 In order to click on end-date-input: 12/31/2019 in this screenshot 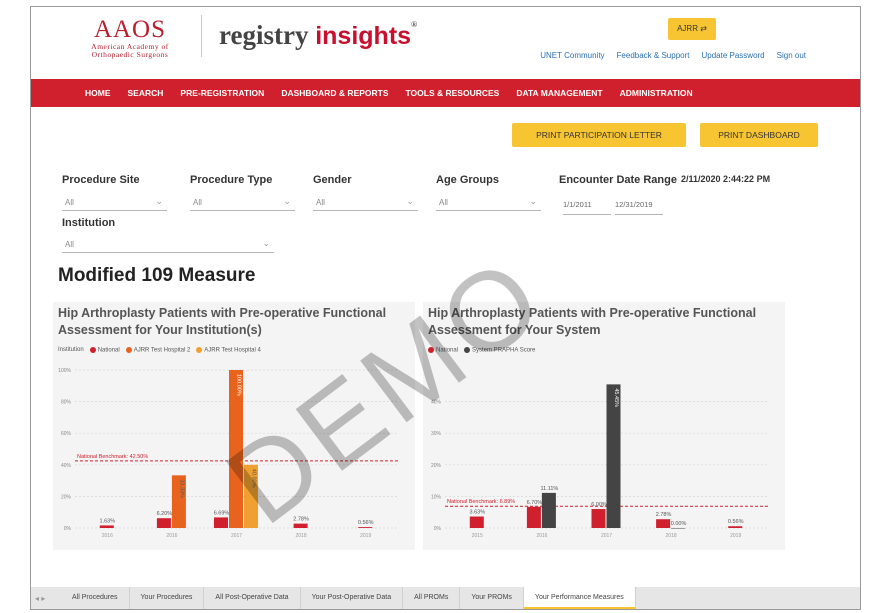, I will do `click(639, 207)`.